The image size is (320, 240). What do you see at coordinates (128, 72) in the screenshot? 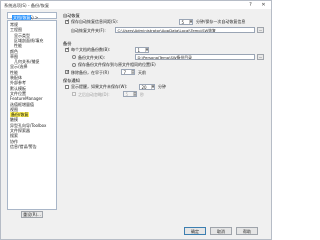
I see `remove-backup-days-spinner: 7 ▲ ▼` at bounding box center [128, 72].